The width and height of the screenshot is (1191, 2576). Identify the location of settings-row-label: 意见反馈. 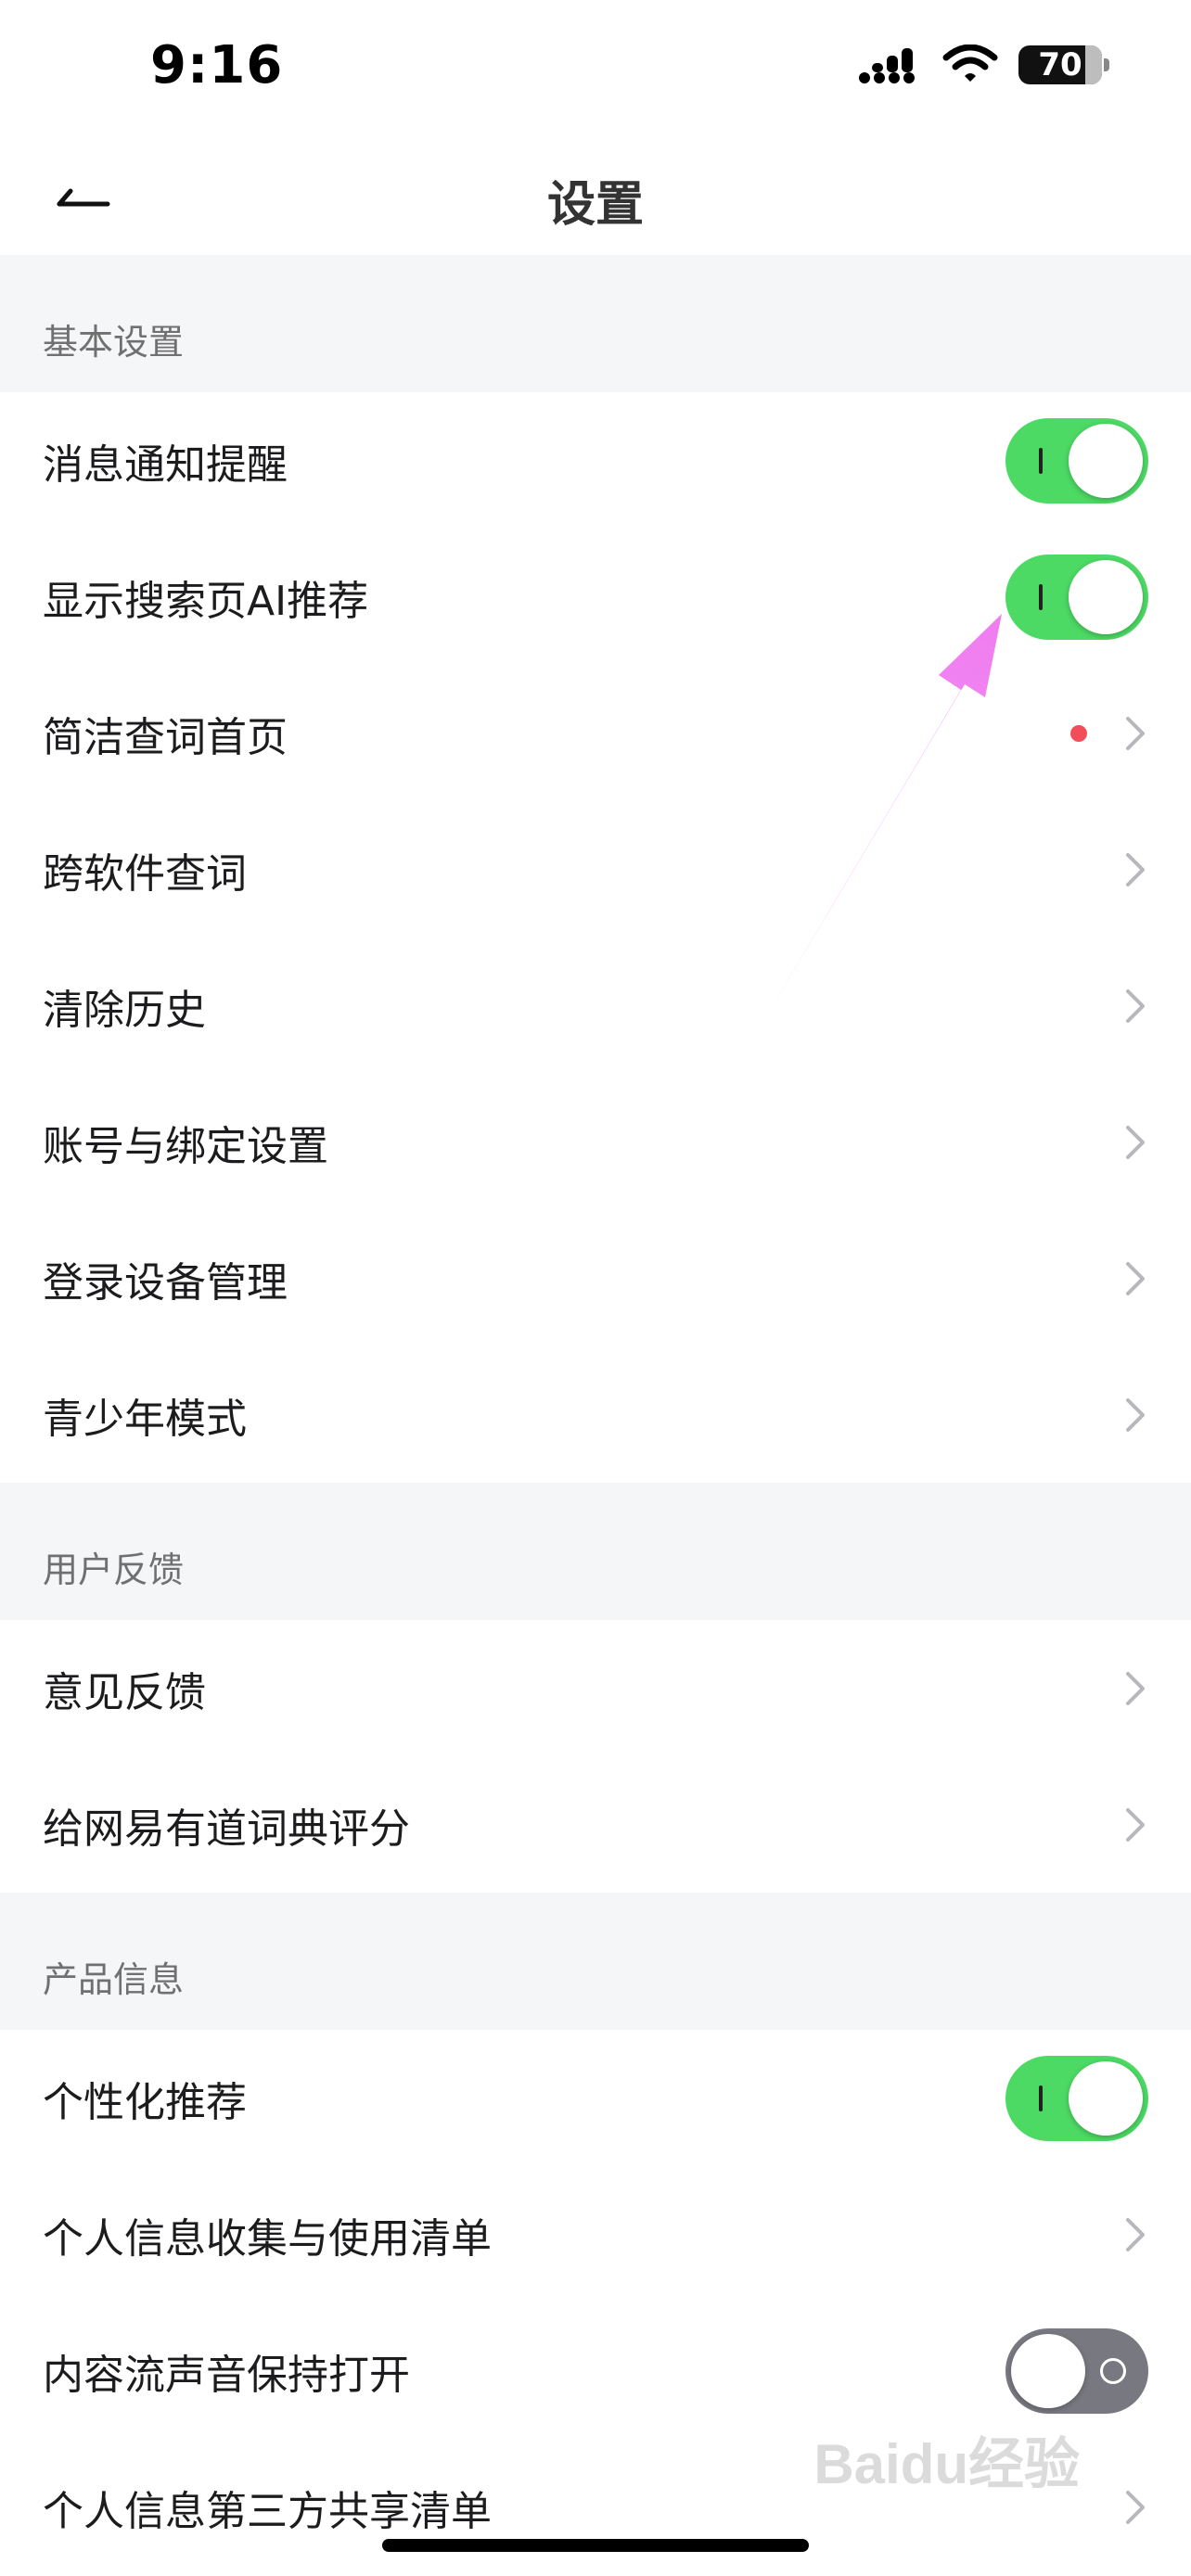
(124, 1692).